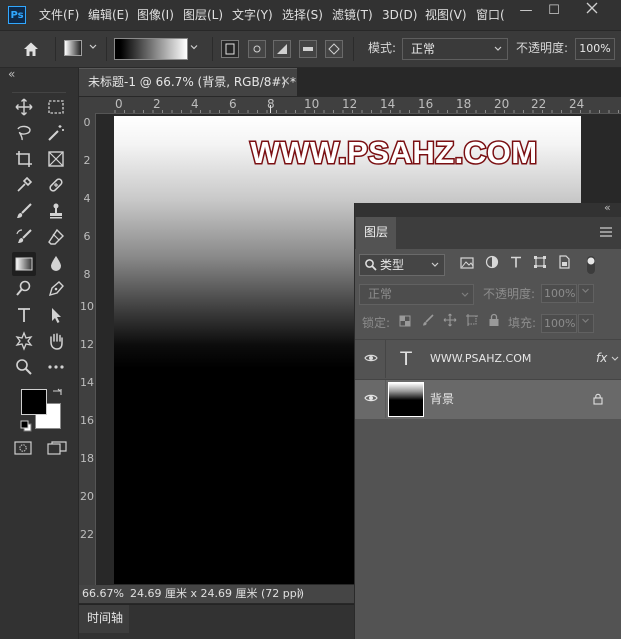  Describe the element at coordinates (252, 15) in the screenshot. I see `menu-type: 文字(Y)` at that location.